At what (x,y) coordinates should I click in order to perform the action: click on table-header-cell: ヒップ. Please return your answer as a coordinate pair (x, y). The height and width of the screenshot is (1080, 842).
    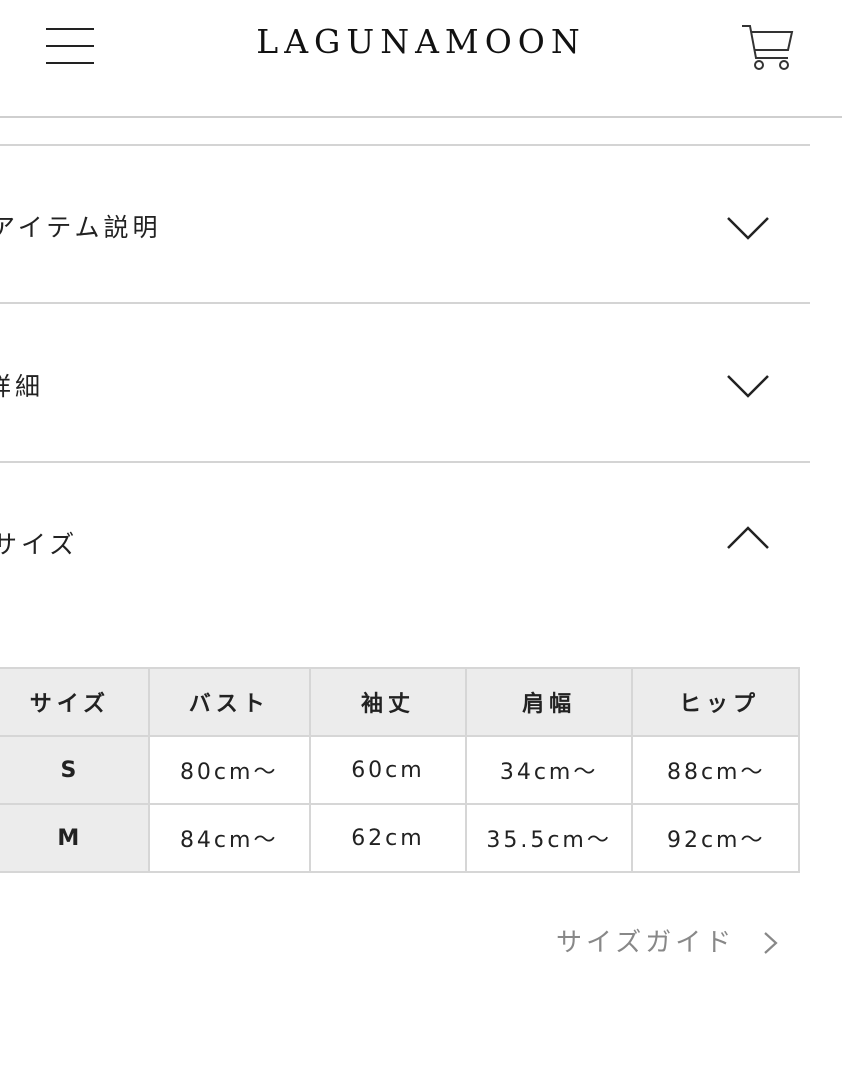
    Looking at the image, I should click on (715, 702).